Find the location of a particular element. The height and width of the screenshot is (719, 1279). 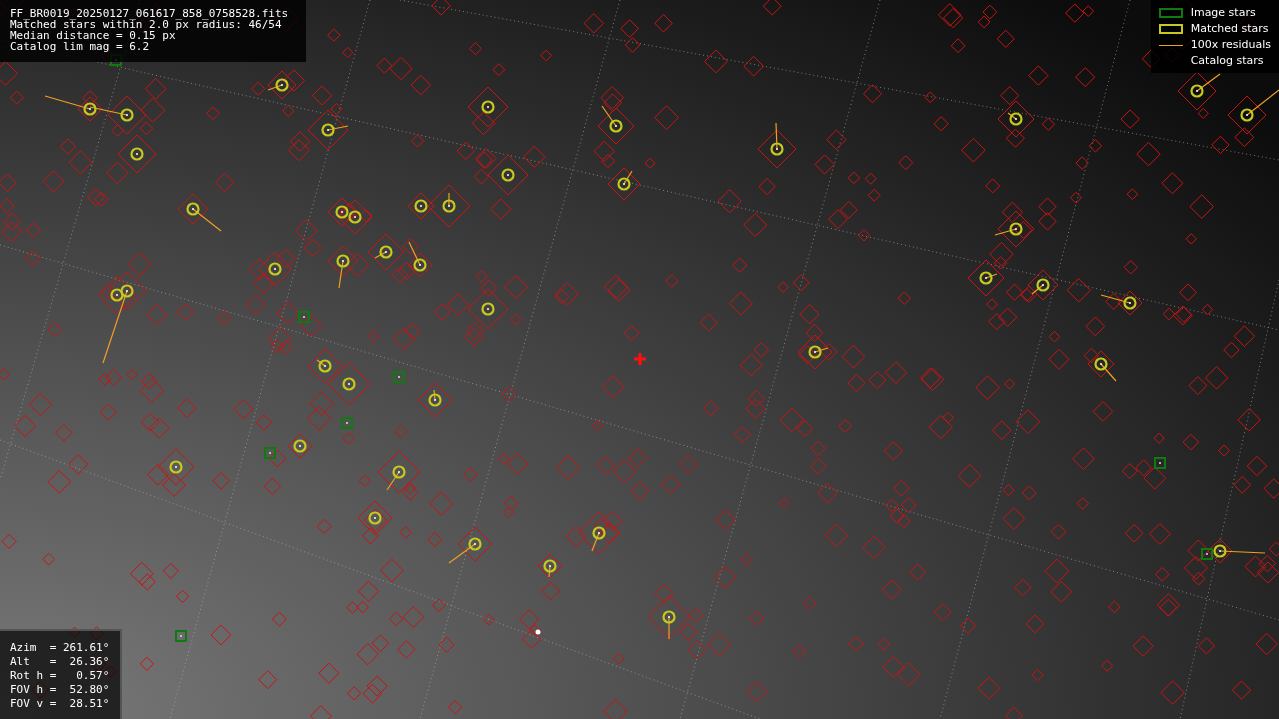

legend-label: 100x residuals is located at coordinates (1230, 45).